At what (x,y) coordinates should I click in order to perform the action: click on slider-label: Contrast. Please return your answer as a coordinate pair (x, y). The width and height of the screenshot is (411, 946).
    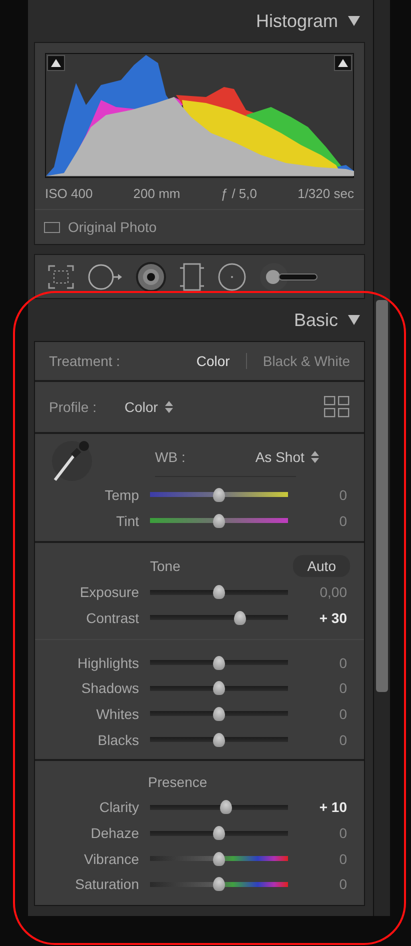
    Looking at the image, I should click on (112, 618).